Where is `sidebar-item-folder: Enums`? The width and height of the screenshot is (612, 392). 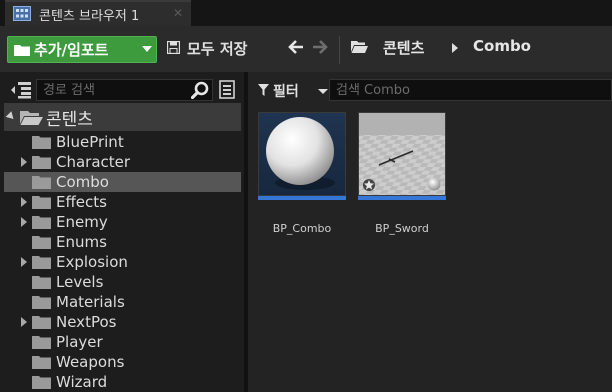 sidebar-item-folder: Enums is located at coordinates (122, 242).